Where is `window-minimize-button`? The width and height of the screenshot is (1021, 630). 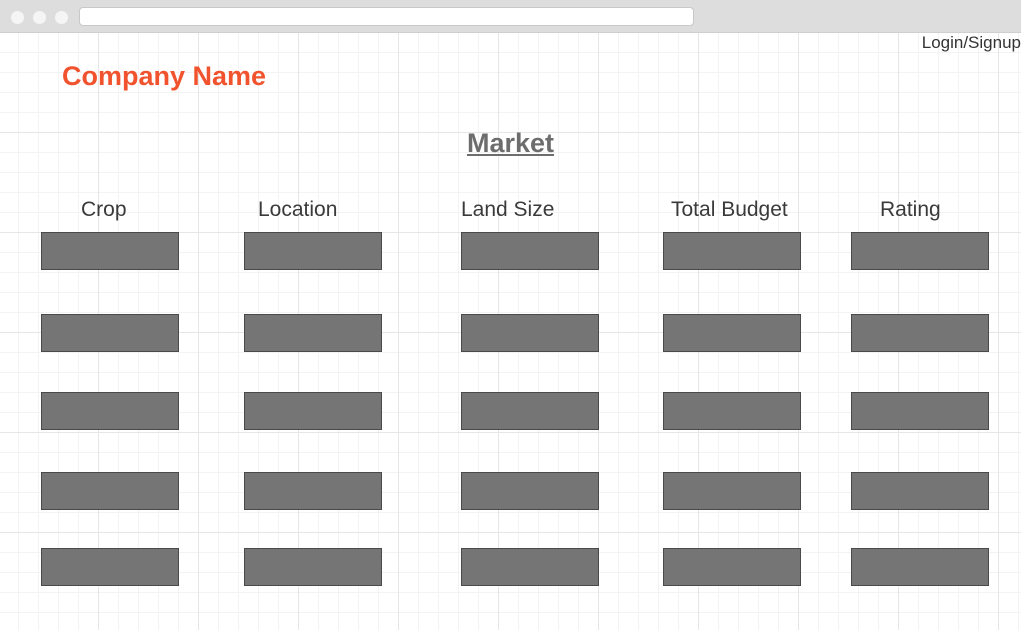 window-minimize-button is located at coordinates (39, 17).